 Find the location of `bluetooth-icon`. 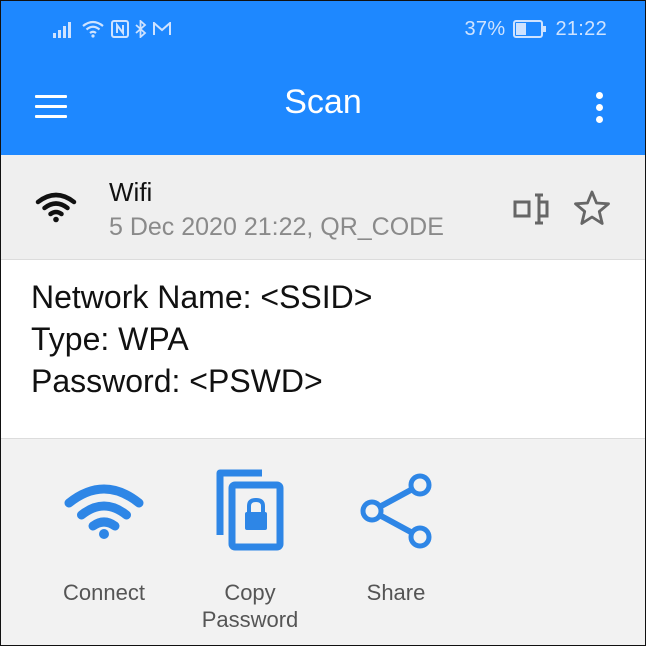

bluetooth-icon is located at coordinates (141, 29).